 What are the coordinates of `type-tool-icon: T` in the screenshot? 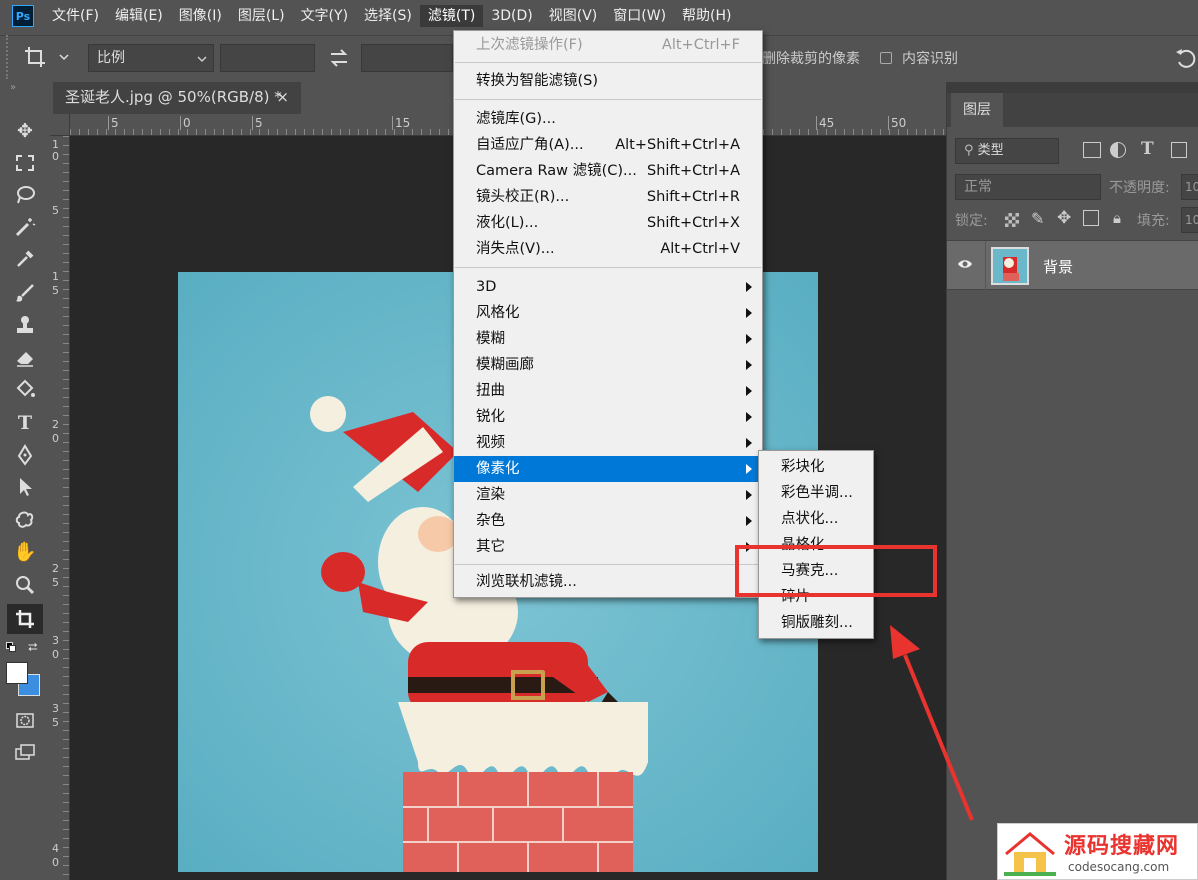 It's located at (25, 423).